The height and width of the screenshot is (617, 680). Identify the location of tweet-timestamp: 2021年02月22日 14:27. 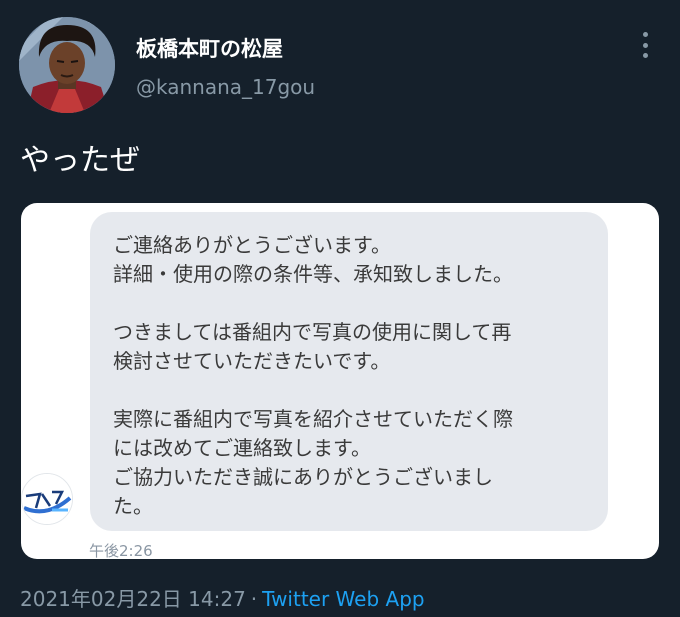
(133, 599).